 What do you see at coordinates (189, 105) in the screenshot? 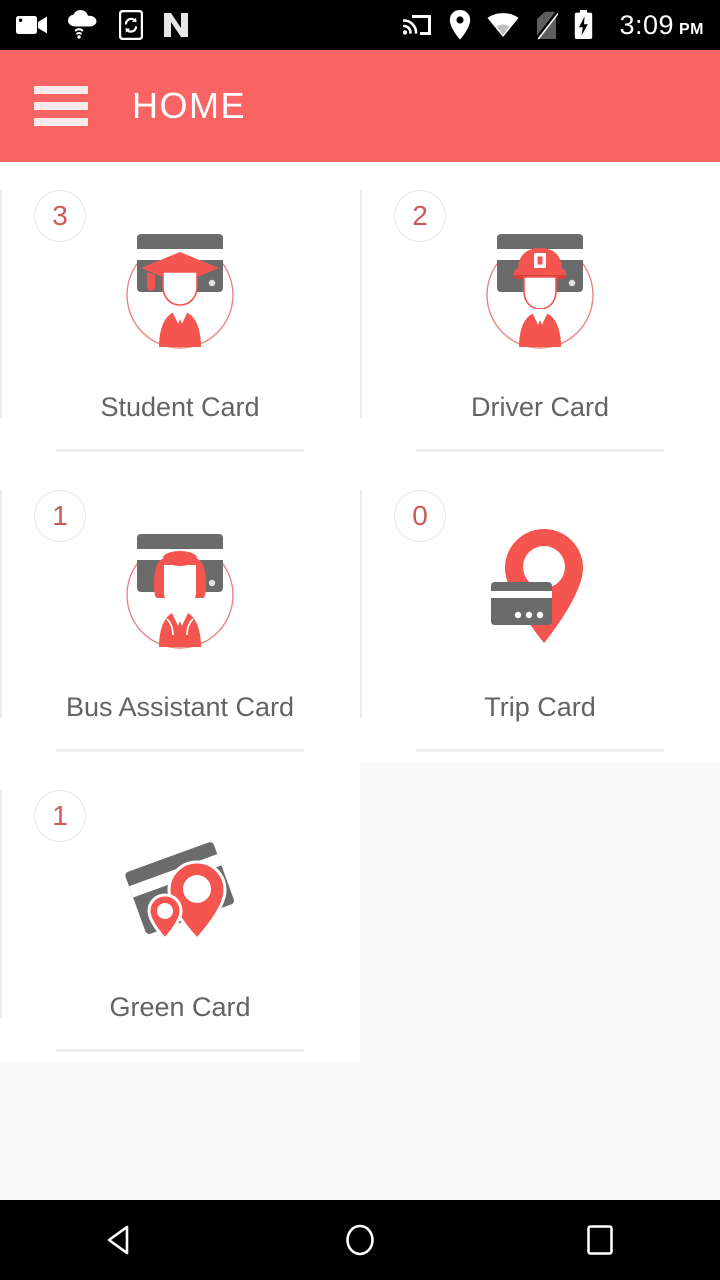
I see `page-title: HOME` at bounding box center [189, 105].